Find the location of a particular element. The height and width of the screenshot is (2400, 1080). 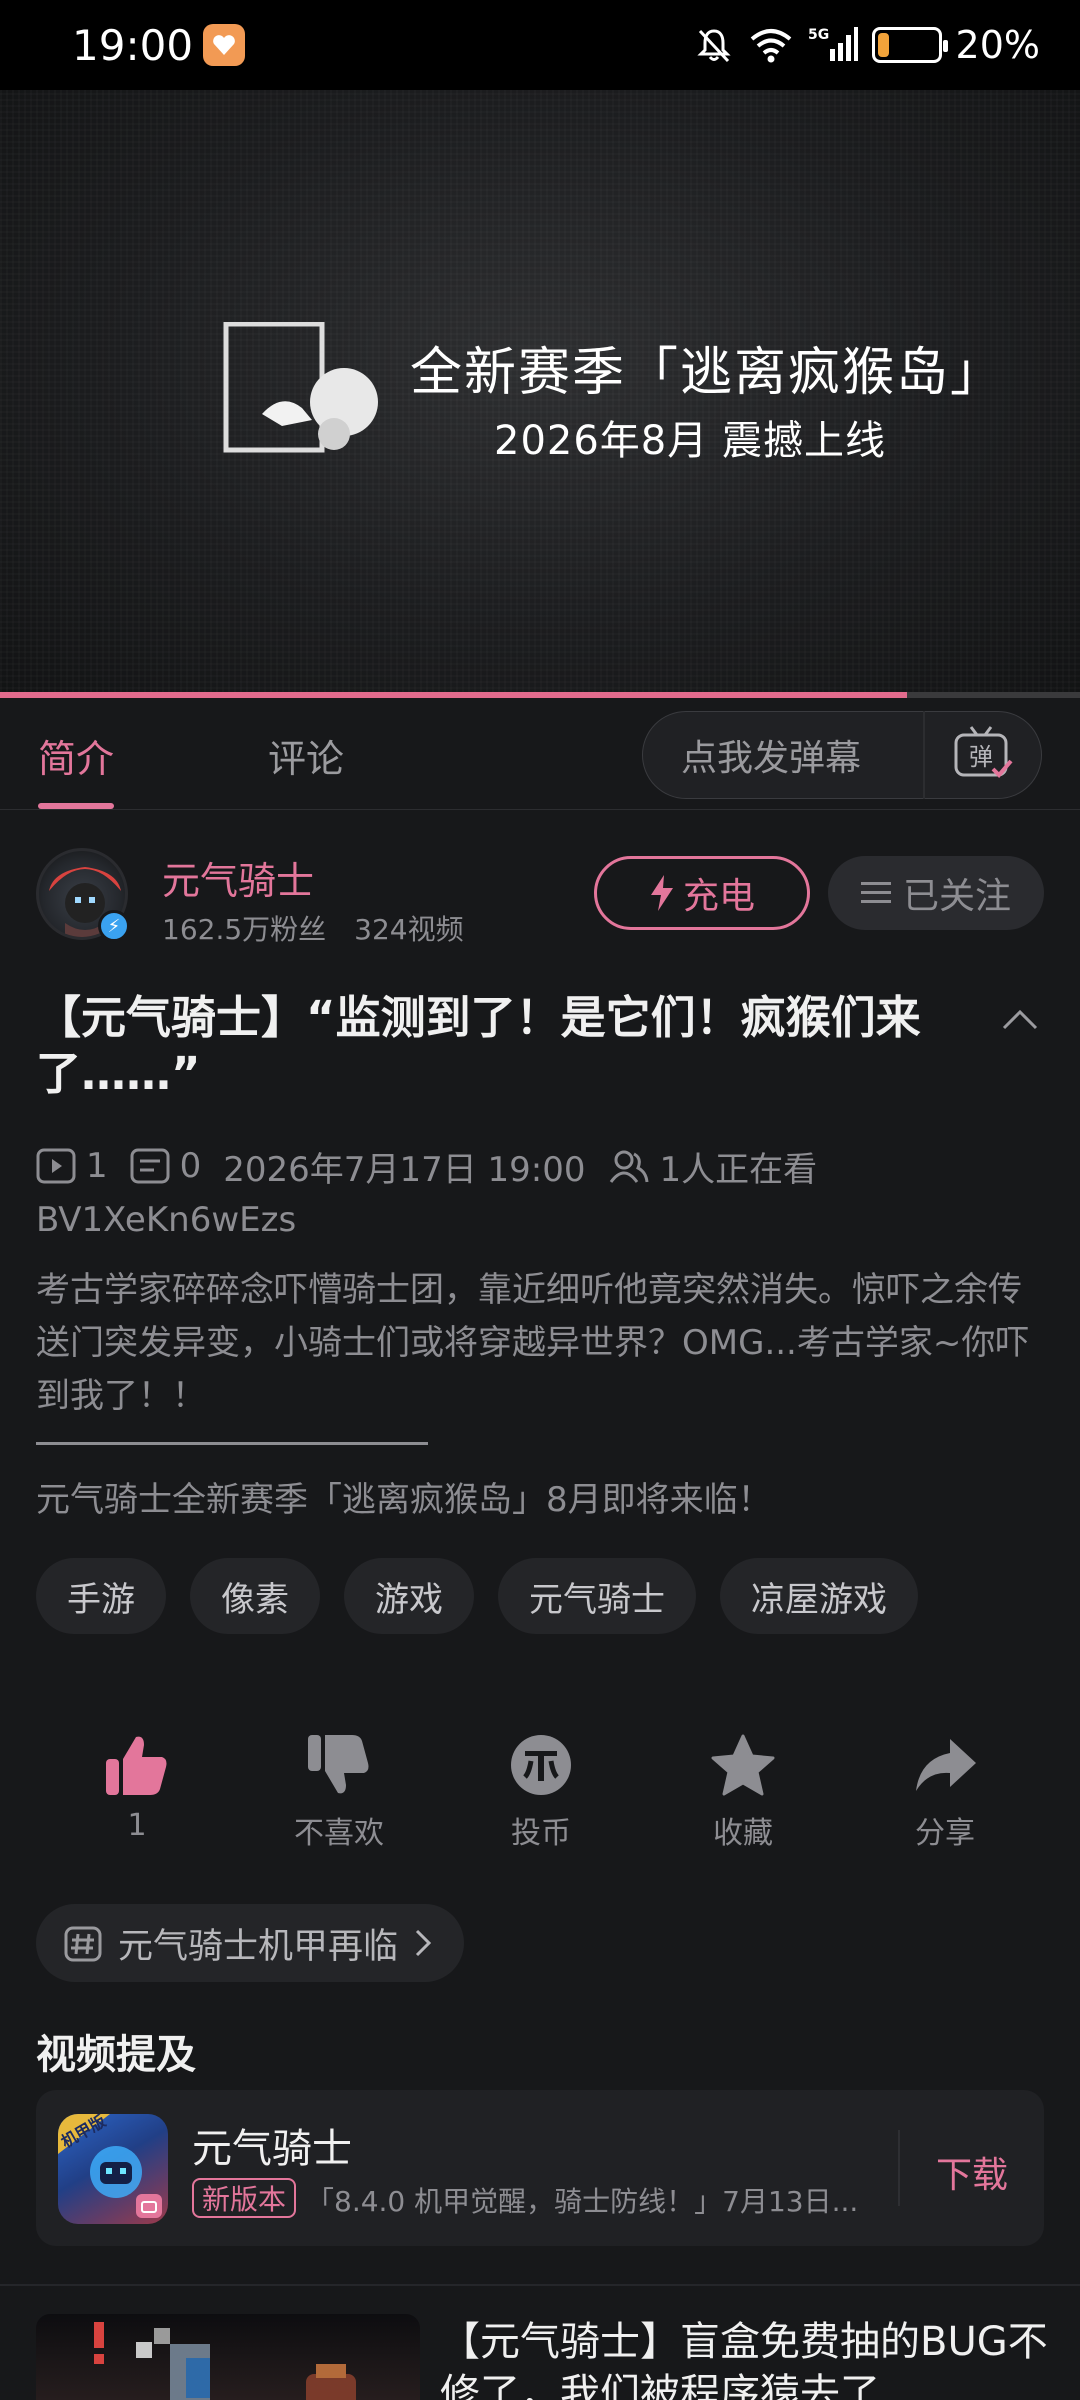

new-version-badge: 新版本 is located at coordinates (244, 2198).